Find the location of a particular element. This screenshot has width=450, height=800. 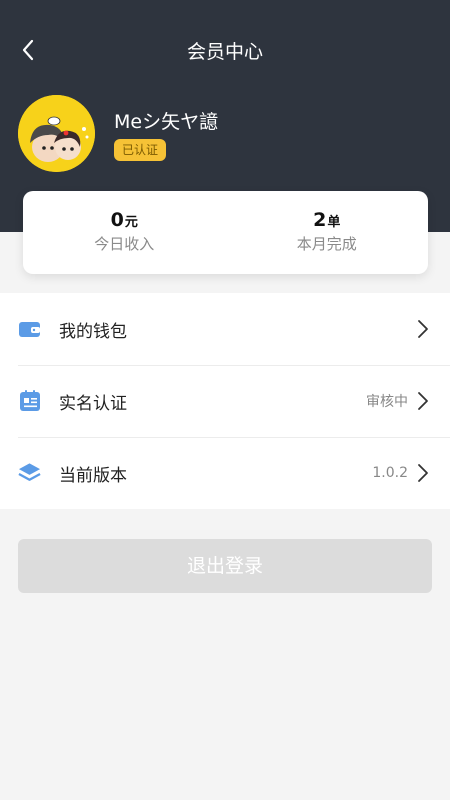

stat-month-completed: 2单 本月完成 is located at coordinates (327, 232).